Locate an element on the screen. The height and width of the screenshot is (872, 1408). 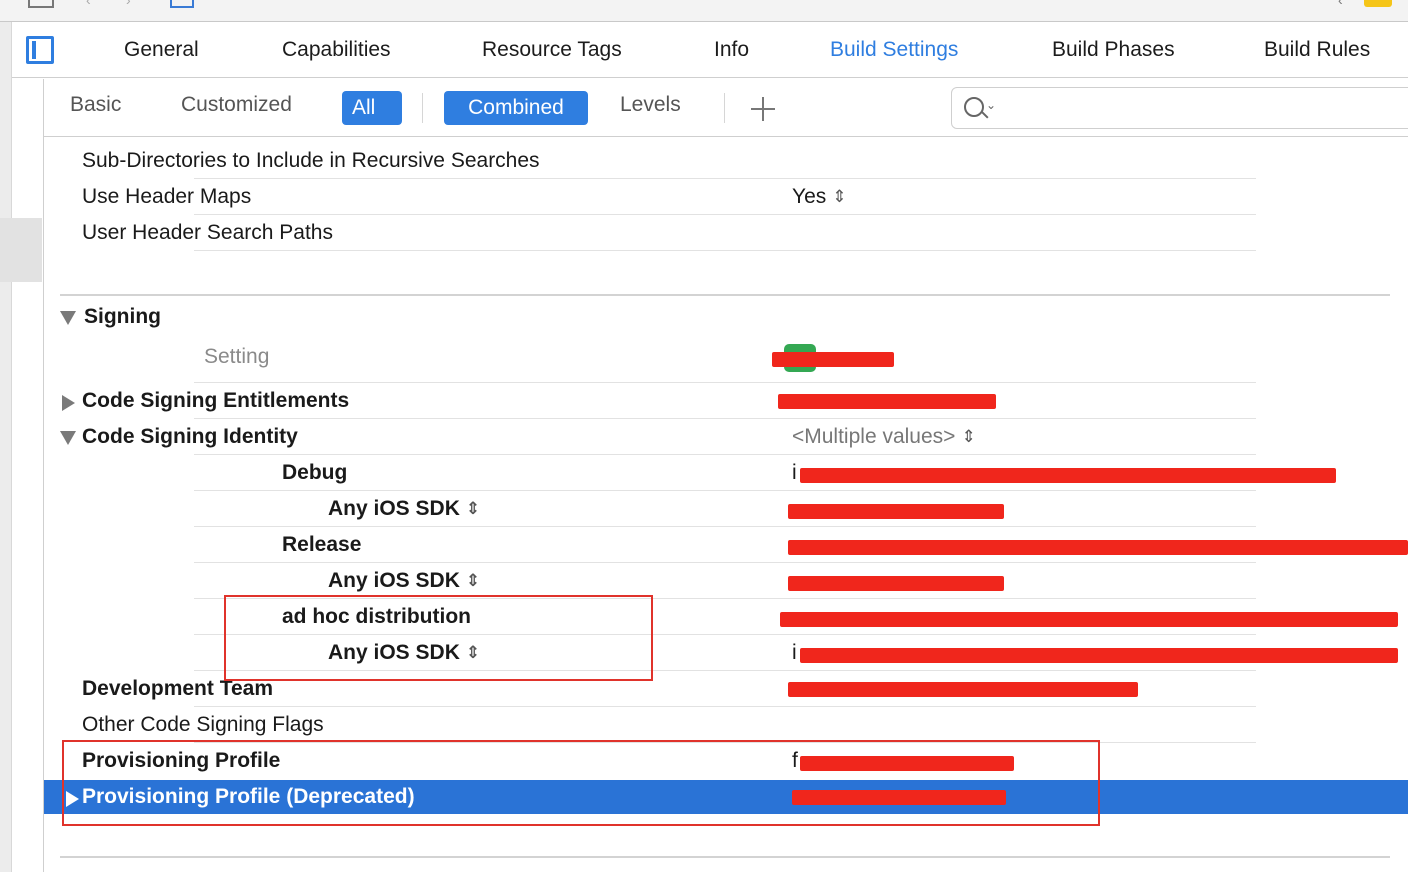
rail-selection is located at coordinates (21, 250).